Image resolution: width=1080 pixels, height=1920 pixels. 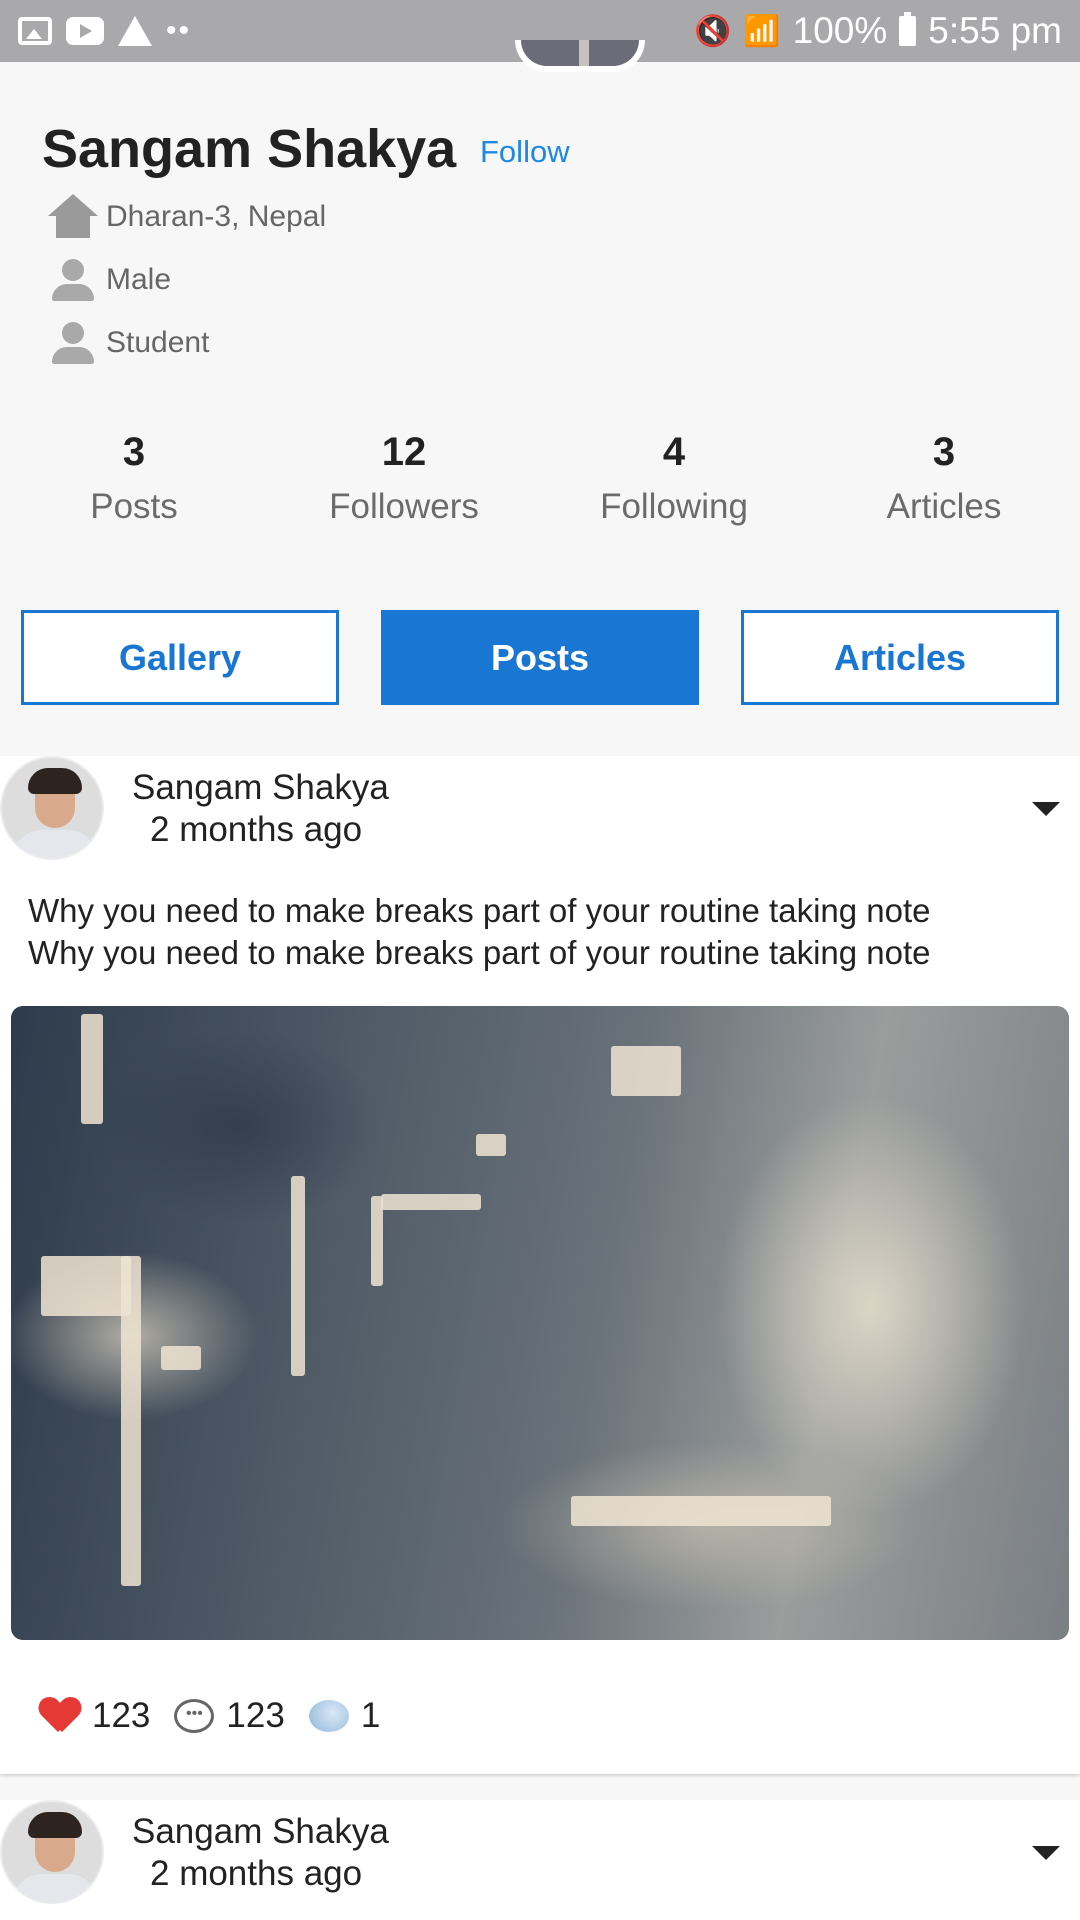 I want to click on profile-name: Sangam Shakya, so click(x=249, y=149).